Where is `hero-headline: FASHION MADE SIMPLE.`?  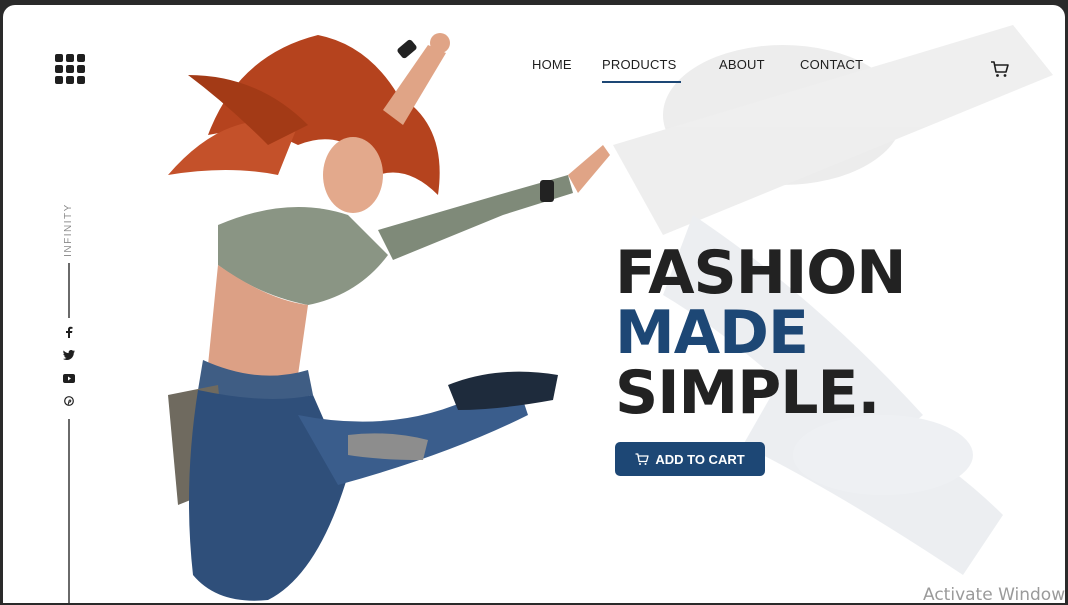
hero-headline: FASHION MADE SIMPLE. is located at coordinates (761, 333).